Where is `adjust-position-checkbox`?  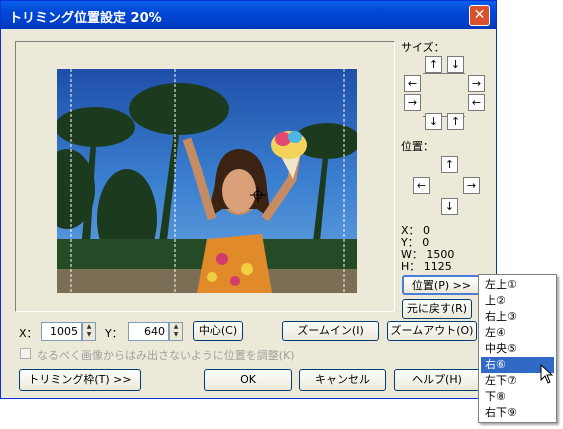
adjust-position-checkbox is located at coordinates (25, 353).